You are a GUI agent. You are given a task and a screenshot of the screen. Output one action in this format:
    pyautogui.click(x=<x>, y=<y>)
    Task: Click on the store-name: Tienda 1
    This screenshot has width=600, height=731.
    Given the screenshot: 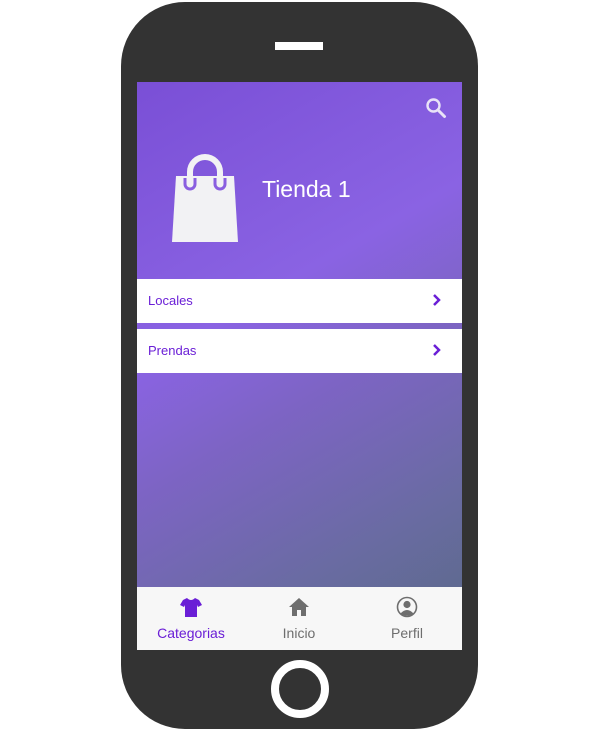 What is the action you would take?
    pyautogui.click(x=306, y=189)
    